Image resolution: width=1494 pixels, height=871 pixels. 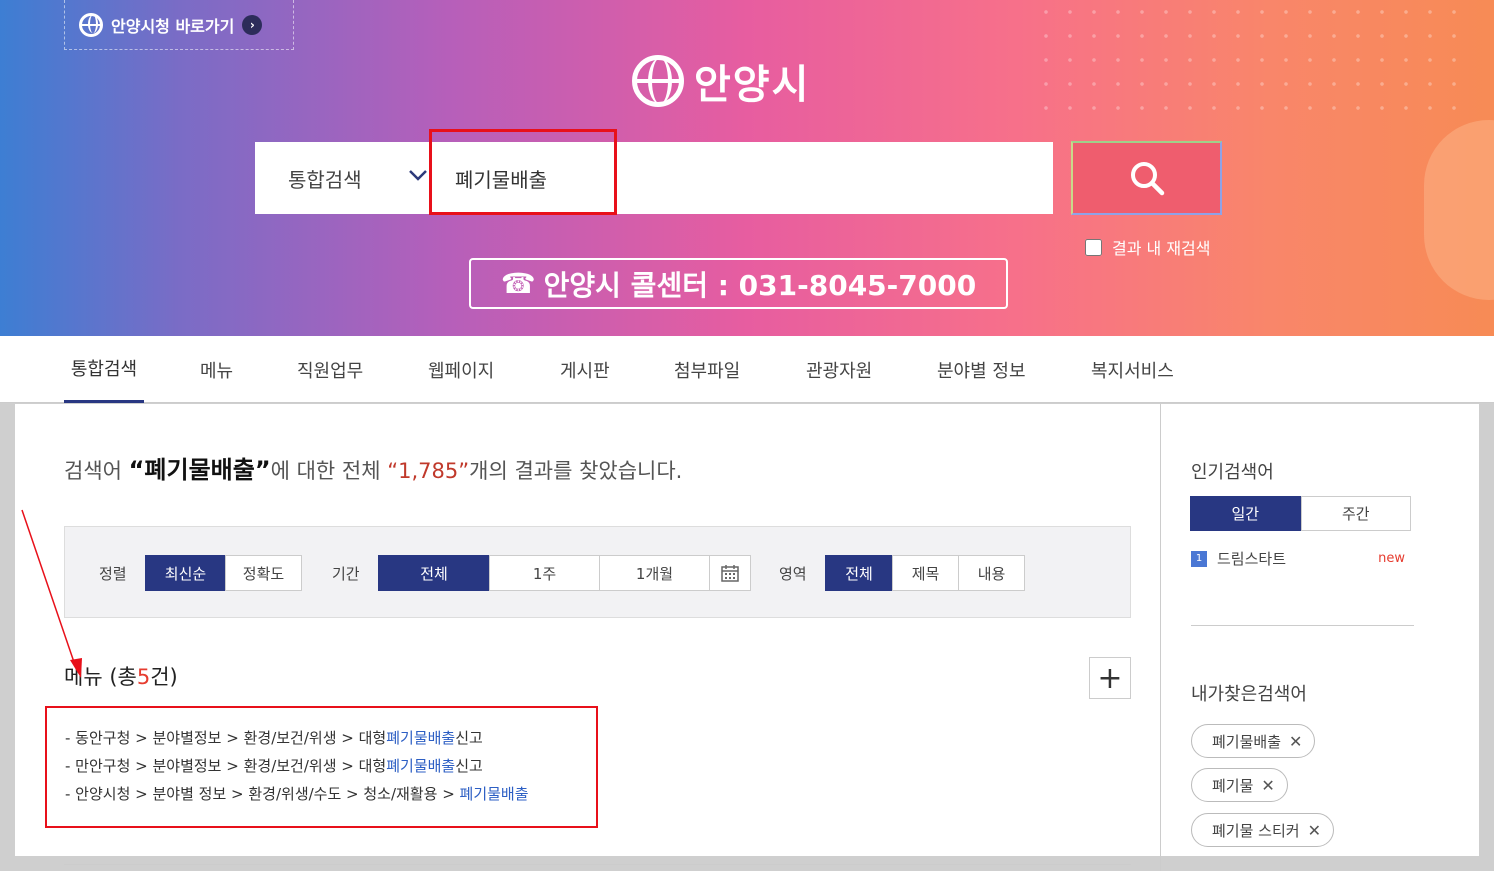 I want to click on sort-label: 정렬, so click(x=113, y=574).